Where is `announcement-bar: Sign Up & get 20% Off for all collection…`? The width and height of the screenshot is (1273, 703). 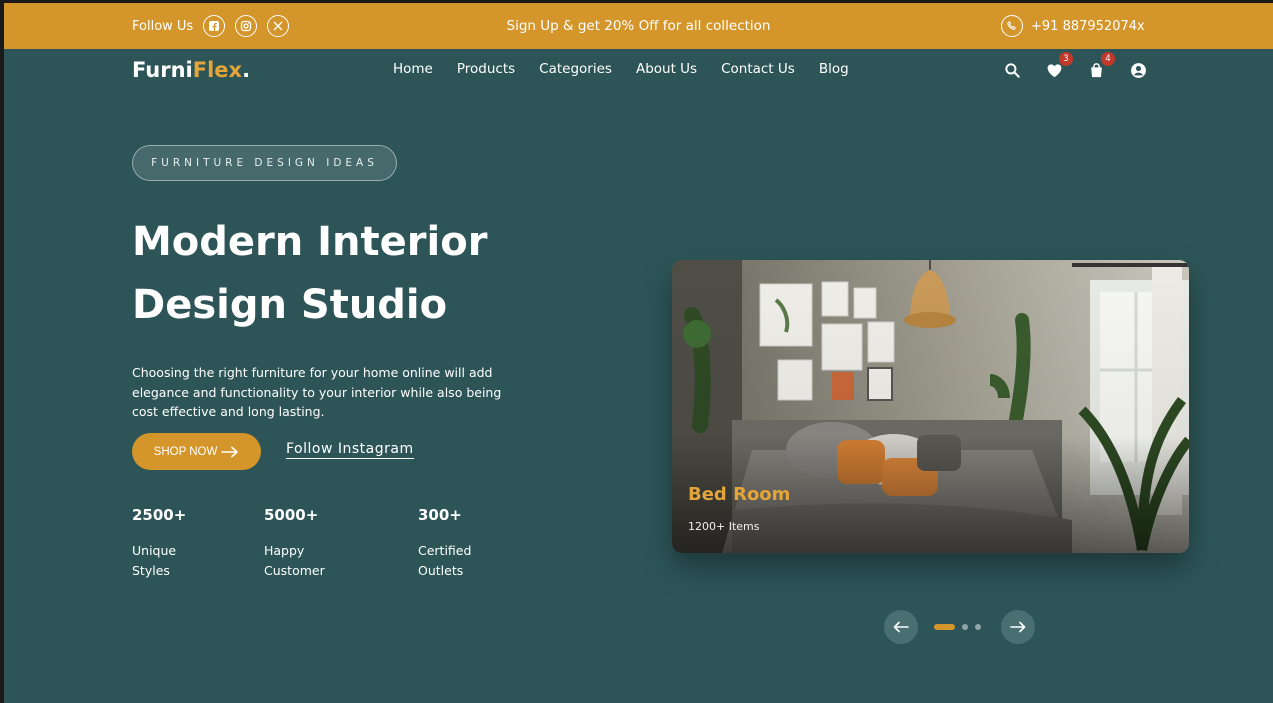 announcement-bar: Sign Up & get 20% Off for all collection… is located at coordinates (638, 26).